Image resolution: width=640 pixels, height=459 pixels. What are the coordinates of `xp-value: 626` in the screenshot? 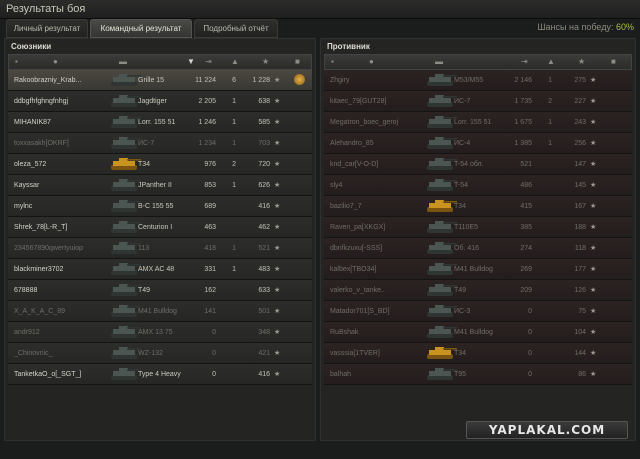 It's located at (264, 185).